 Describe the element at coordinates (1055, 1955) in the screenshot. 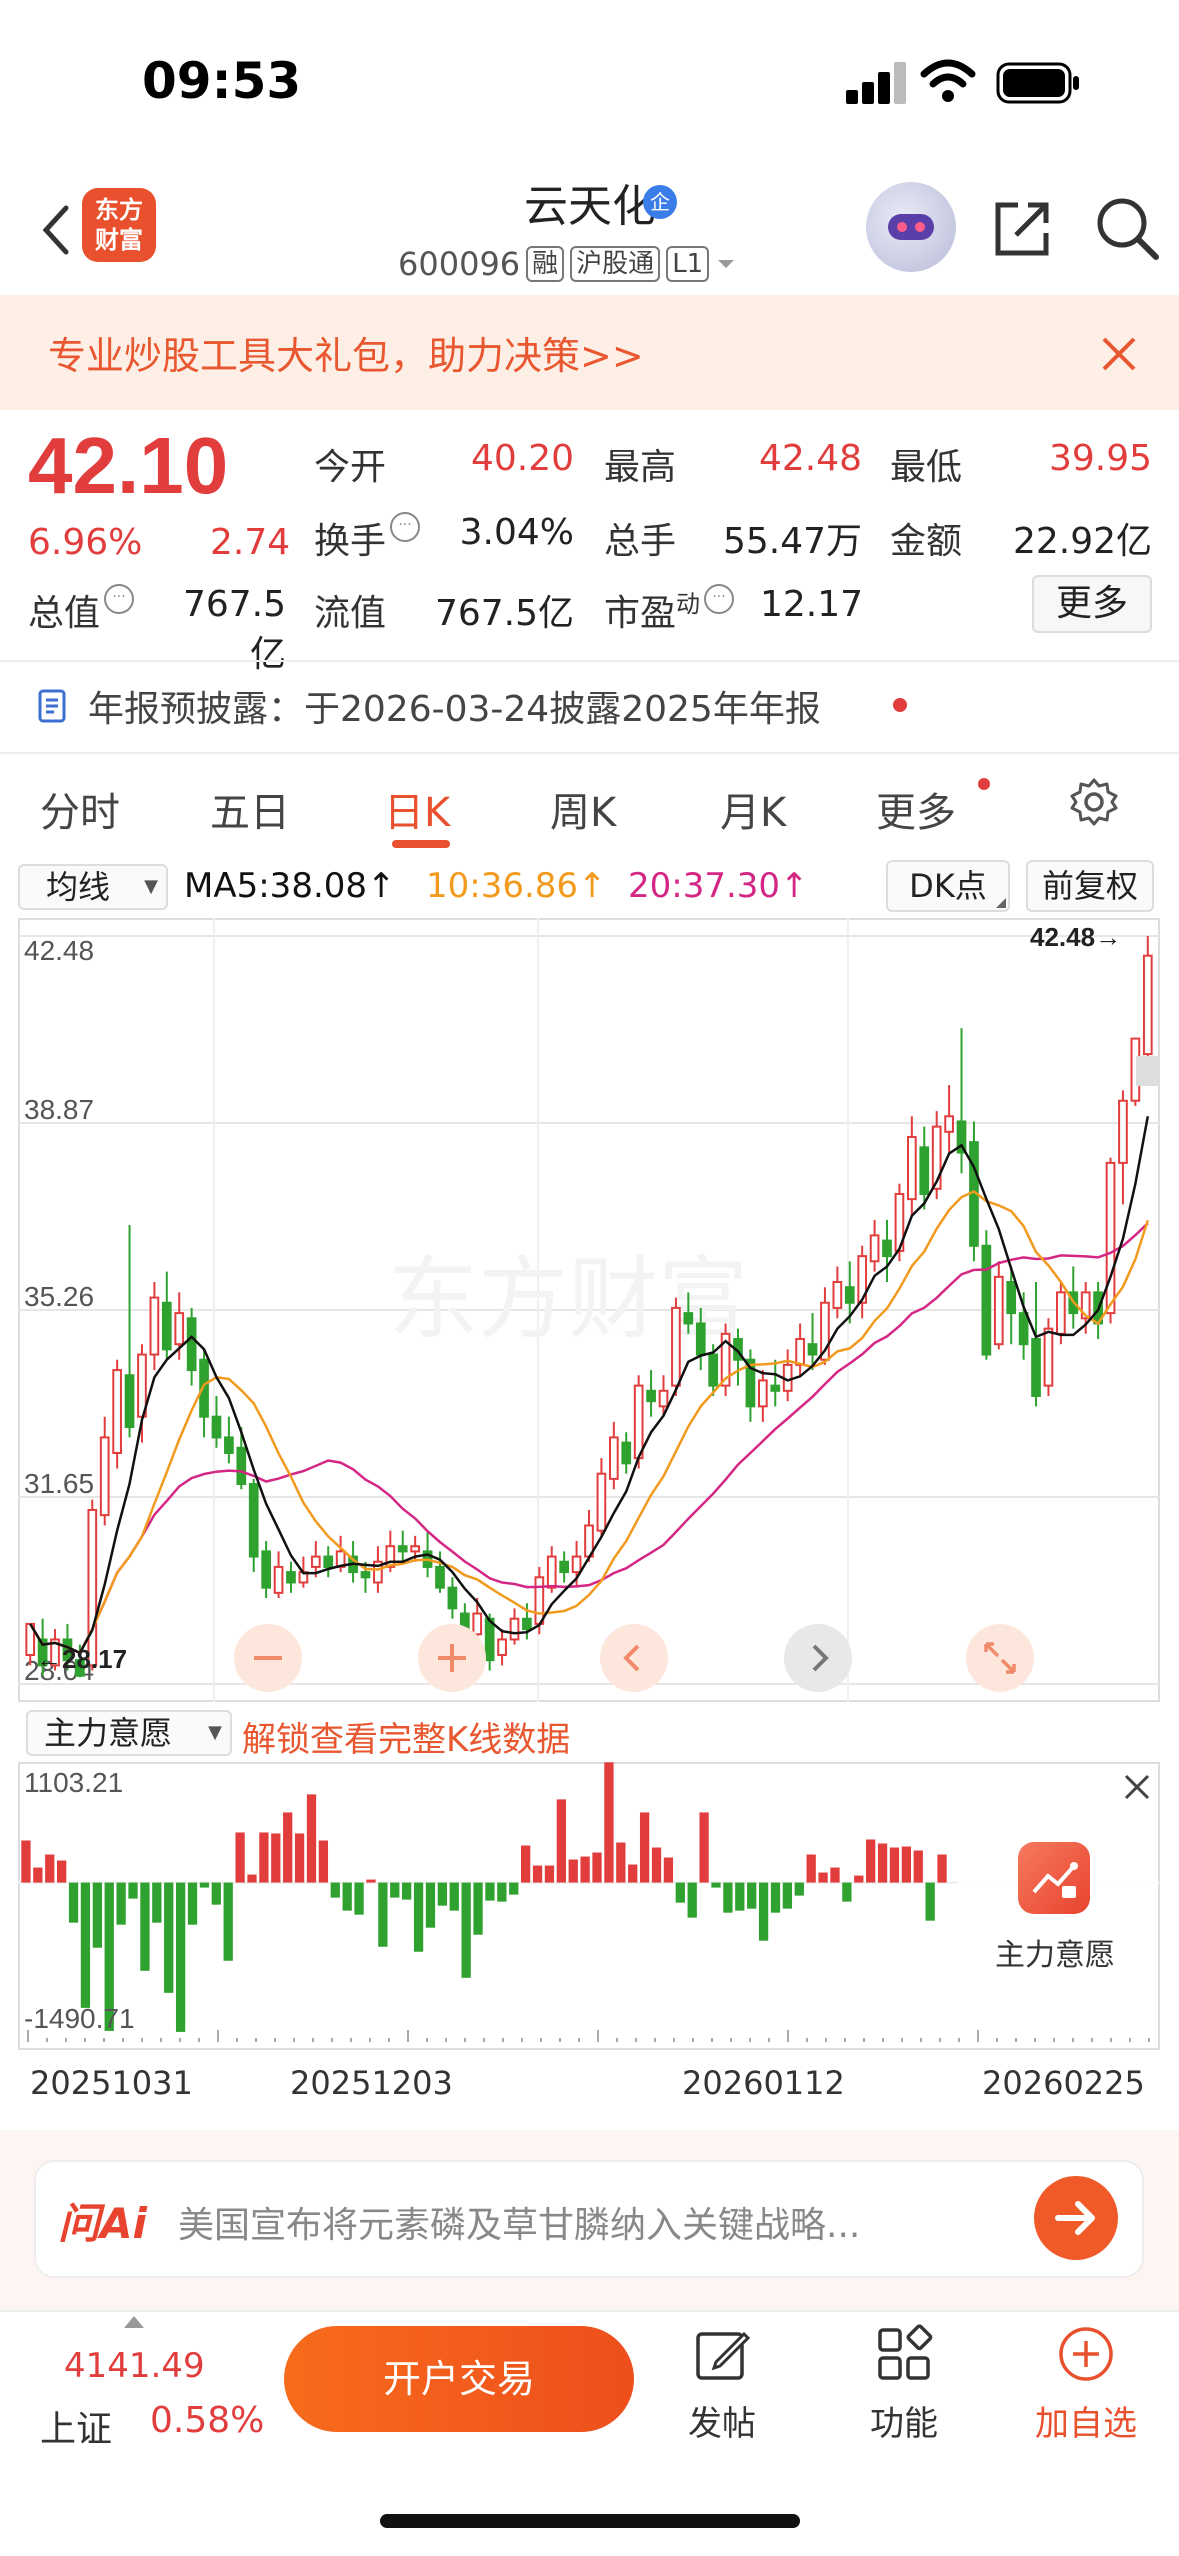

I see `main-force-card-label: 主力意愿` at that location.